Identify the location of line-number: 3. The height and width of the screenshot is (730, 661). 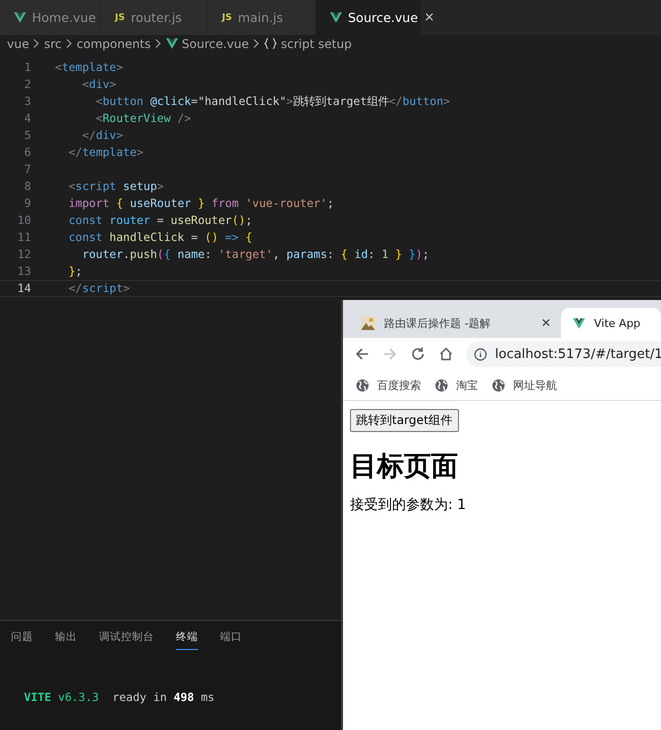
(27, 101).